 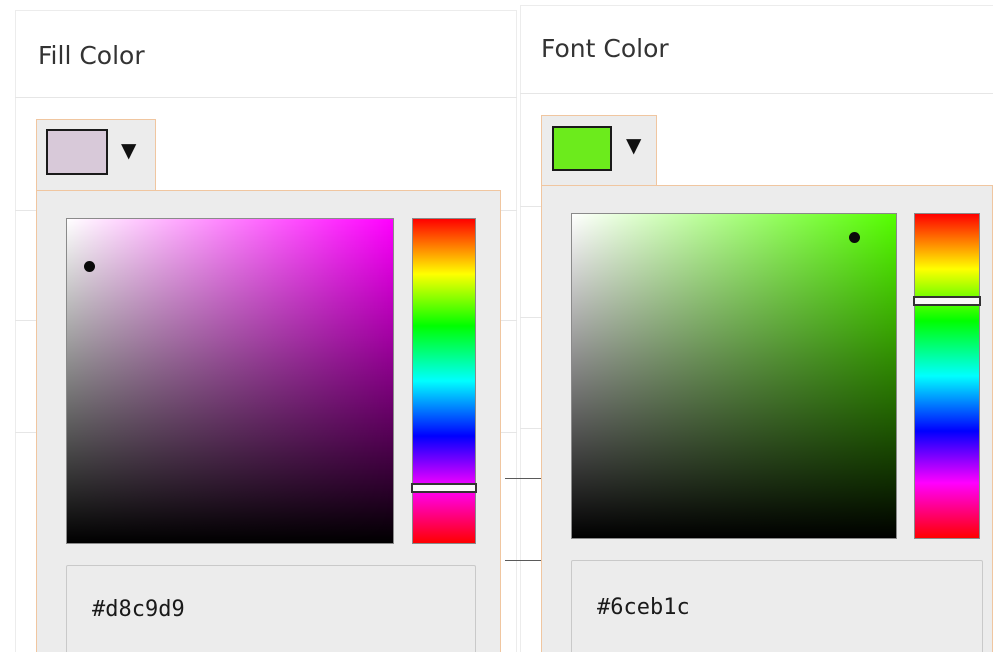 What do you see at coordinates (947, 376) in the screenshot?
I see `font-hue-slider` at bounding box center [947, 376].